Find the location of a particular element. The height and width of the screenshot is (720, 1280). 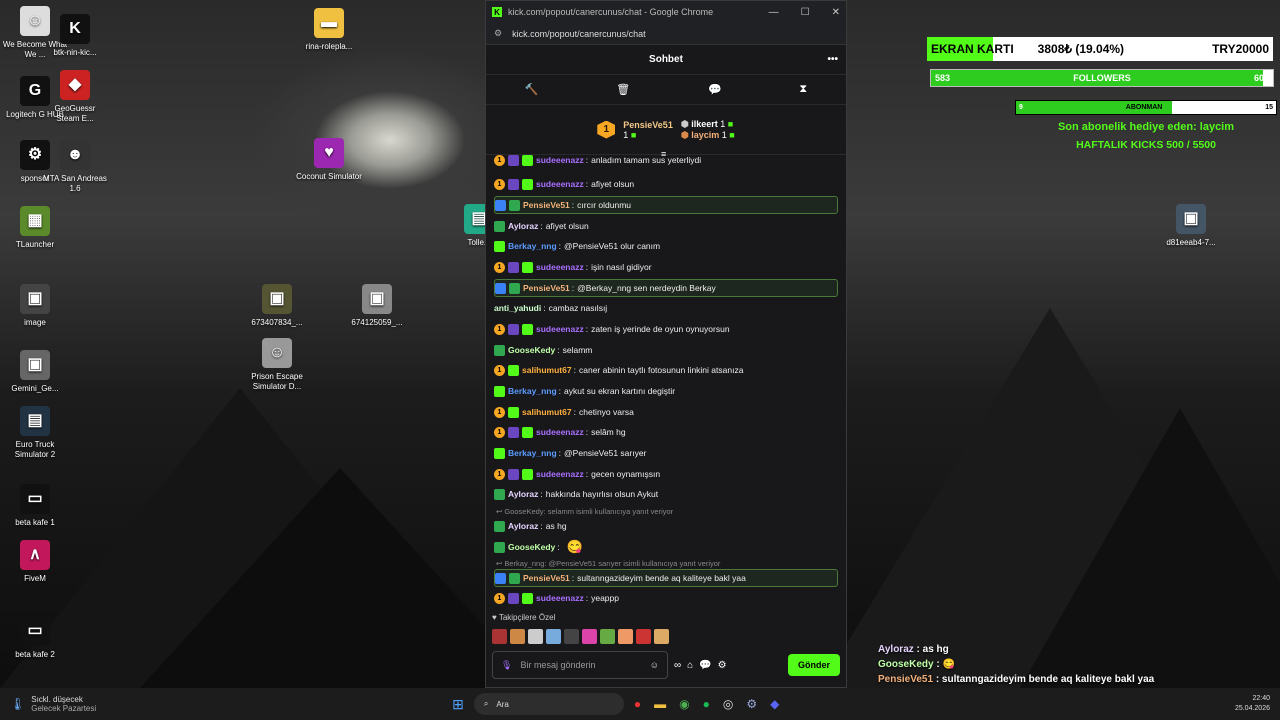

chat-text: cambaz nasılsıj is located at coordinates (578, 308).